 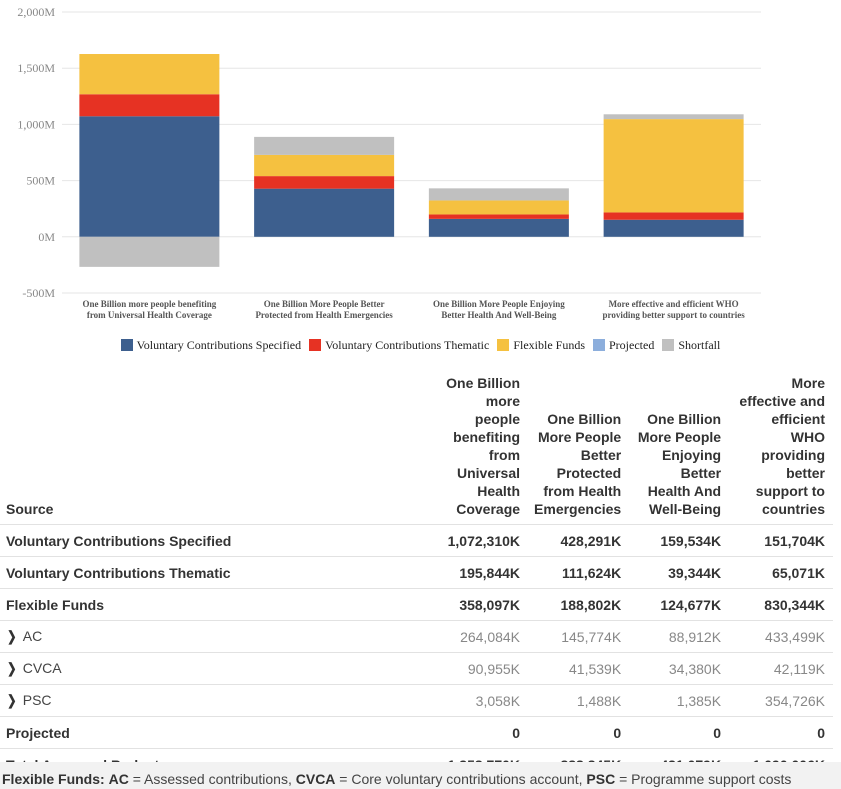 What do you see at coordinates (216, 604) in the screenshot?
I see `row-label-cell: Flexible Funds` at bounding box center [216, 604].